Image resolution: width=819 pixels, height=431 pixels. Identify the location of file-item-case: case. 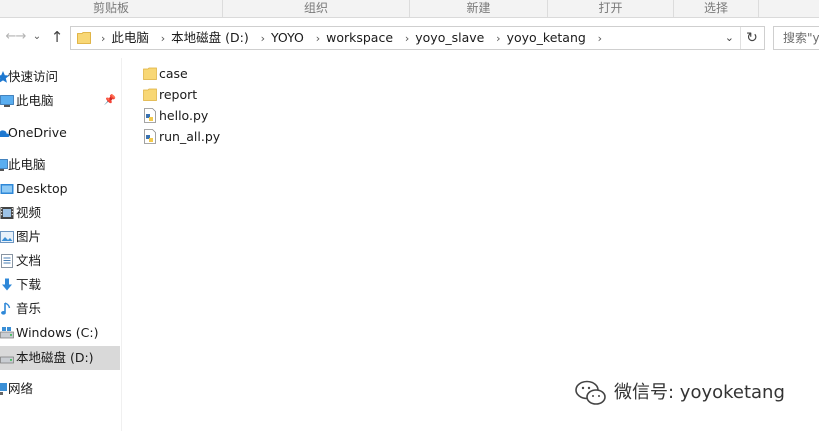
(340, 73).